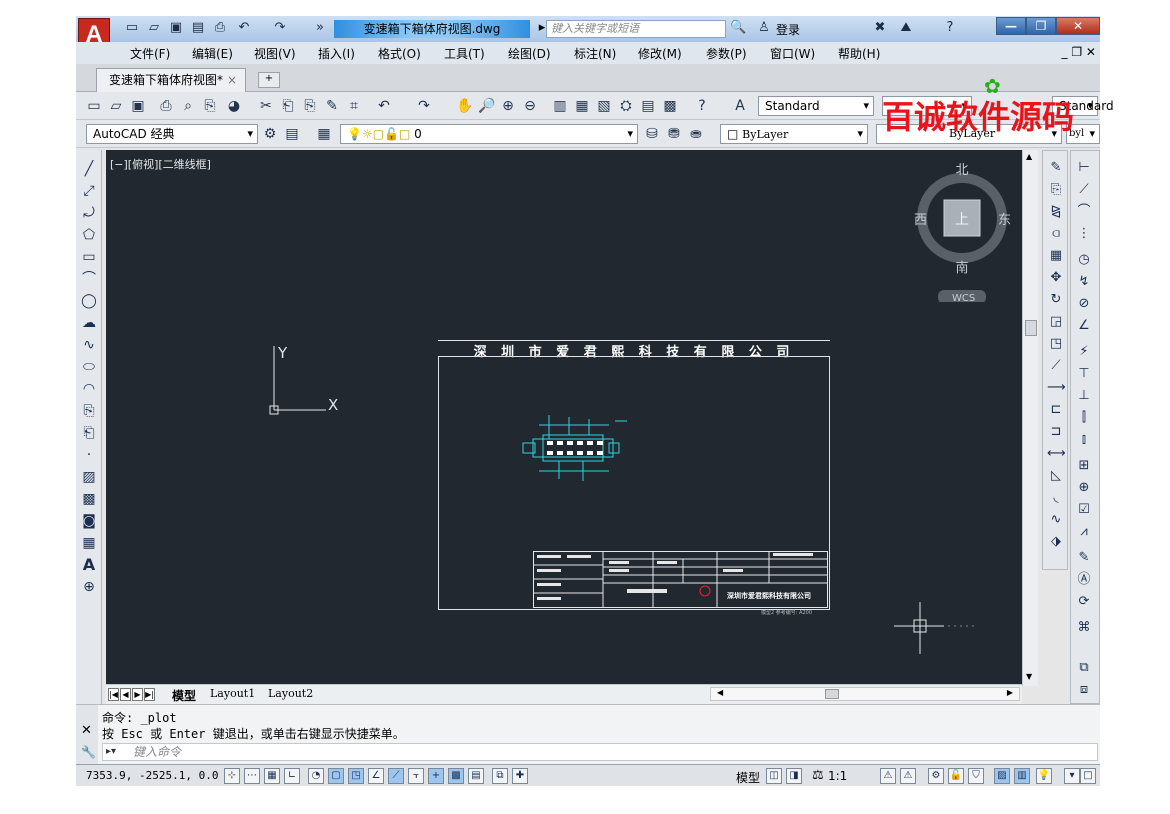 The image size is (1170, 814). I want to click on minimize-button: —, so click(1011, 26).